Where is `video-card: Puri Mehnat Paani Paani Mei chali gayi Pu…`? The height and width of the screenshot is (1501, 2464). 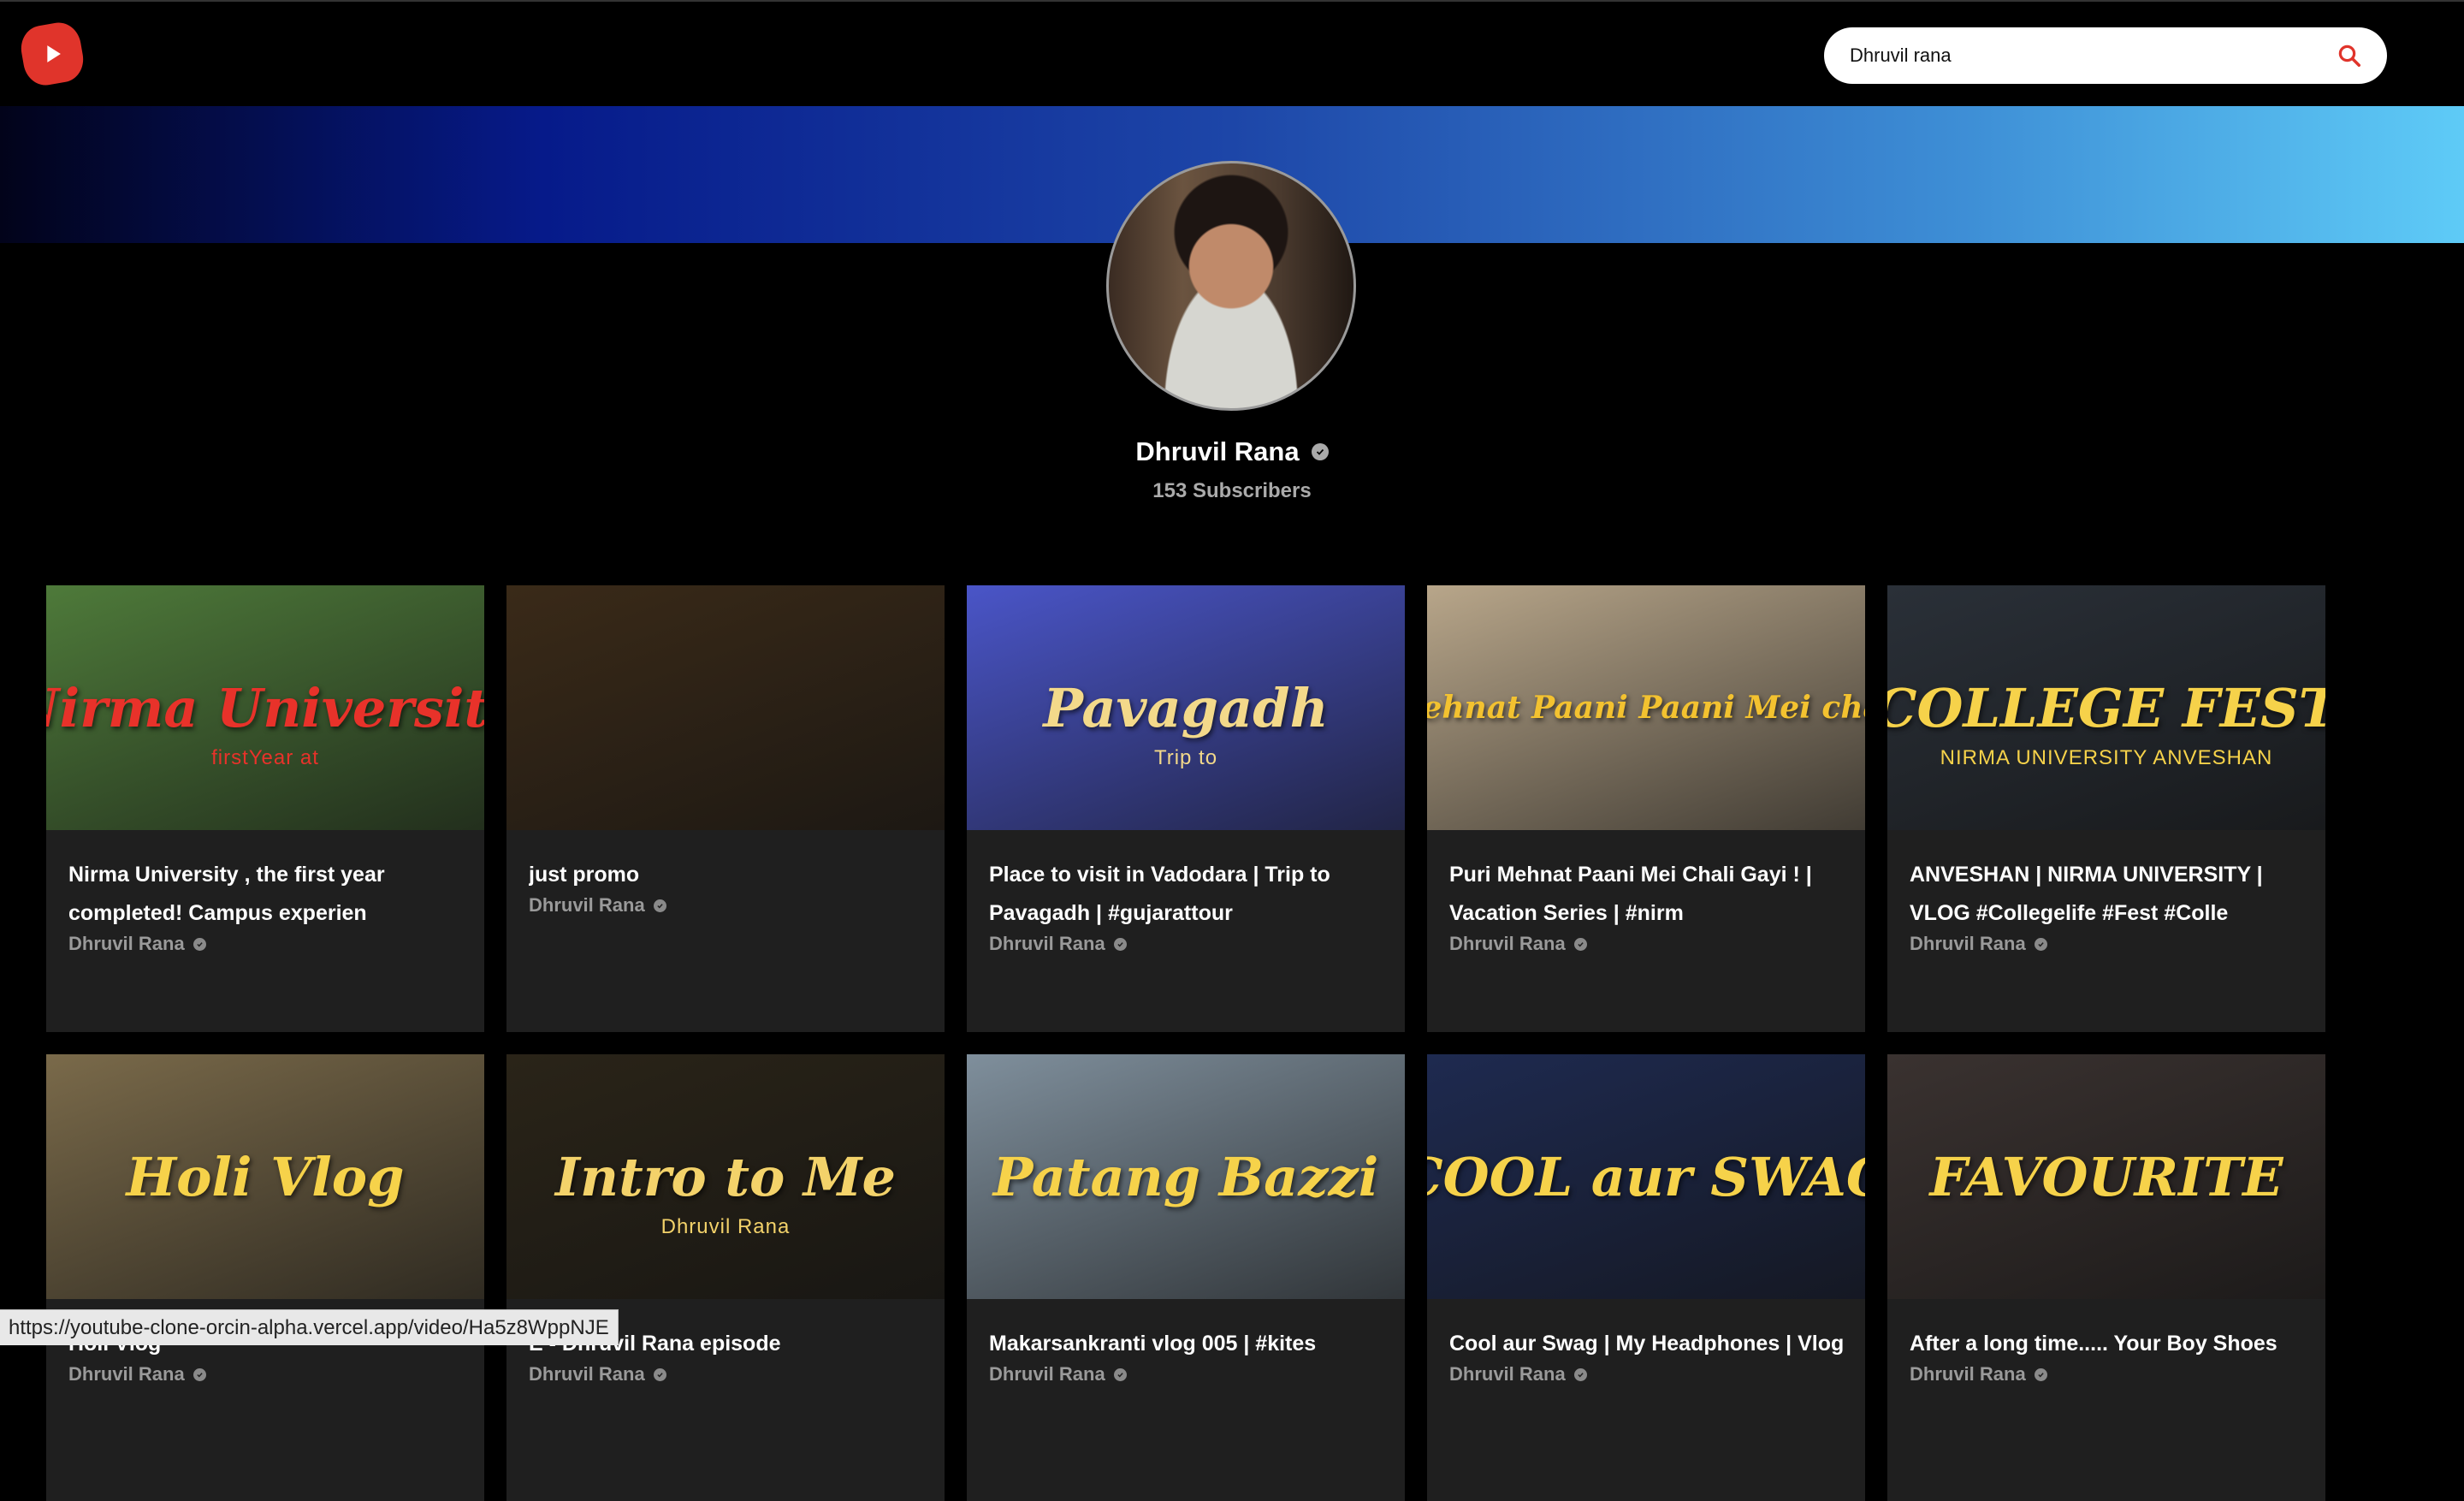
video-card: Puri Mehnat Paani Paani Mei chali gayi Pu… is located at coordinates (1646, 808).